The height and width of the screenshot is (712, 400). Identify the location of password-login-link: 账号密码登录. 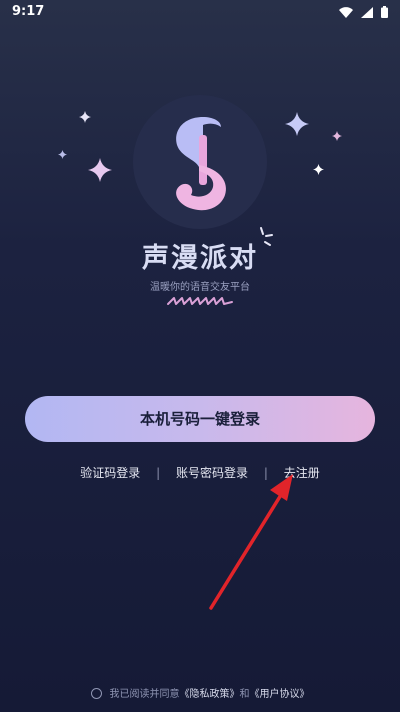
(212, 472).